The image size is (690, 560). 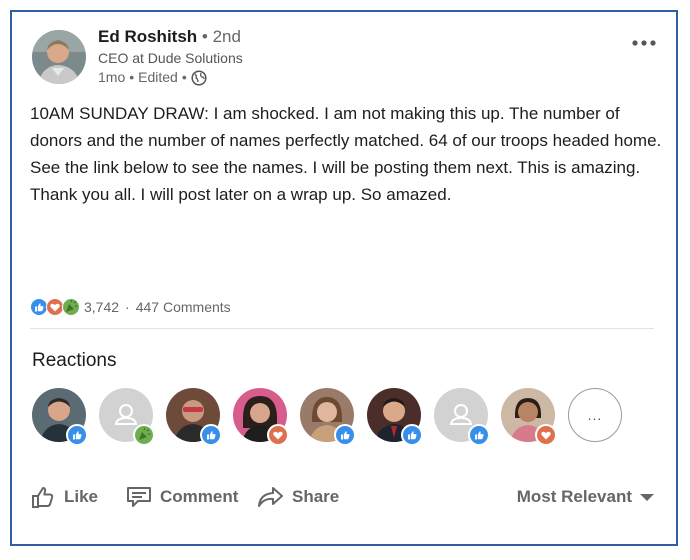 I want to click on more-options-icon, so click(x=644, y=43).